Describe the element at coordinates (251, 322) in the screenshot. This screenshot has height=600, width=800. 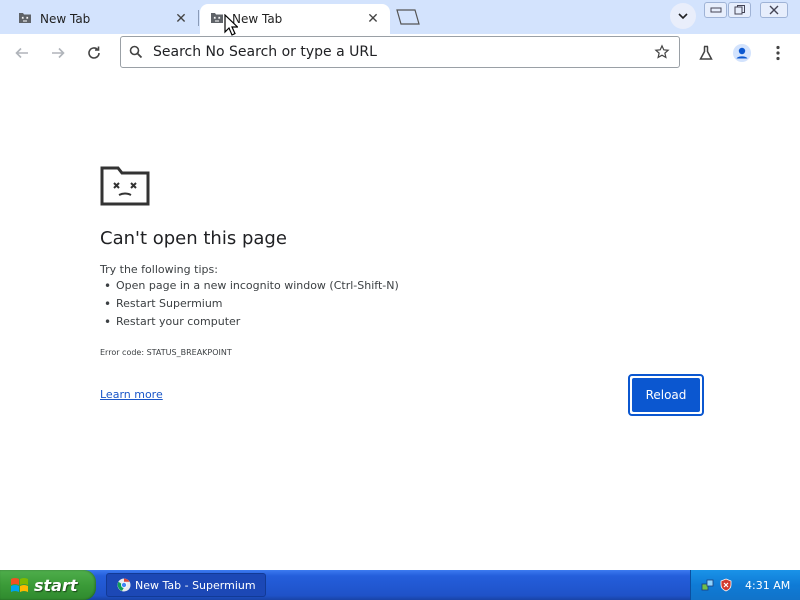
I see `list-item: Restart your computer` at that location.